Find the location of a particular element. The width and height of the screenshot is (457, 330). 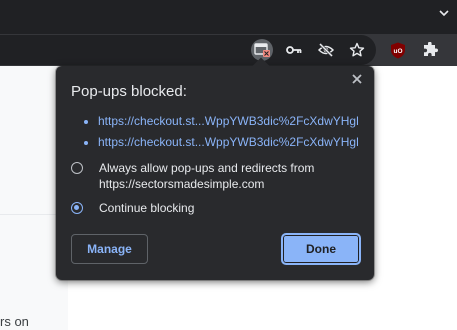

manage-button: Manage is located at coordinates (109, 249).